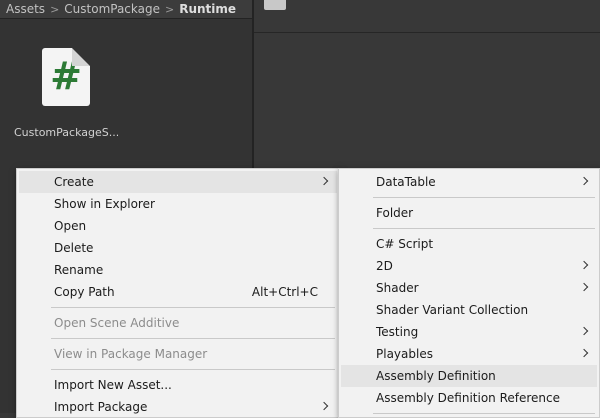 Image resolution: width=600 pixels, height=418 pixels. I want to click on menu-item-label: Delete, so click(74, 248).